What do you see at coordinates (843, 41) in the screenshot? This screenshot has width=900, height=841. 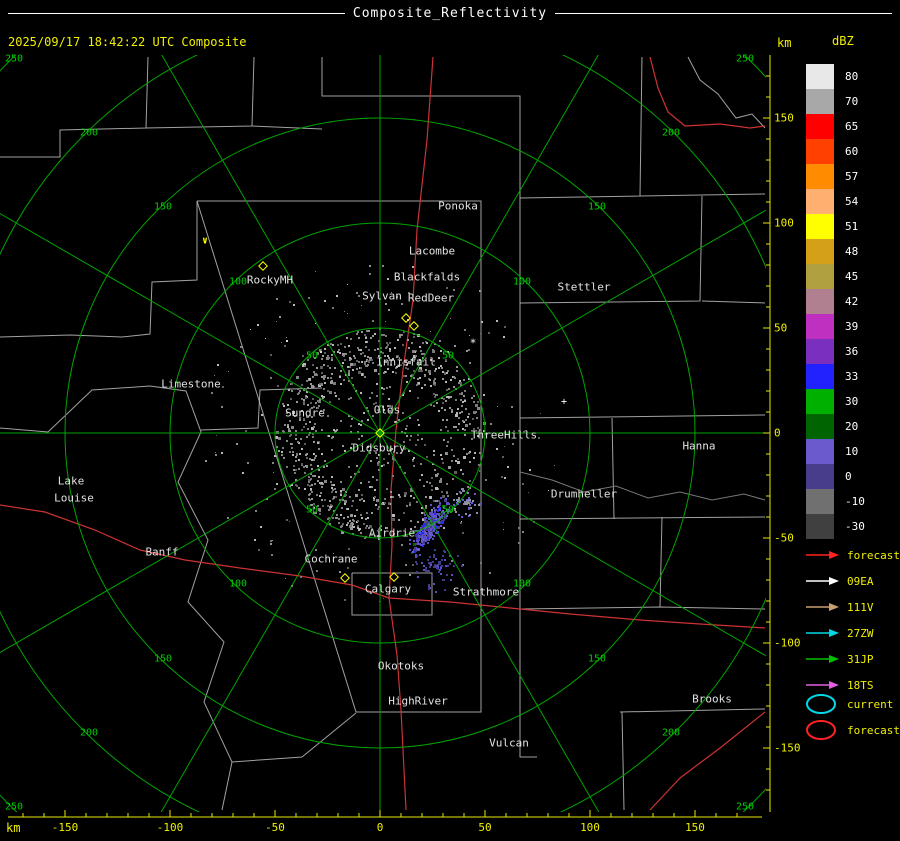 I see `colorbar-unit-label: dBZ` at bounding box center [843, 41].